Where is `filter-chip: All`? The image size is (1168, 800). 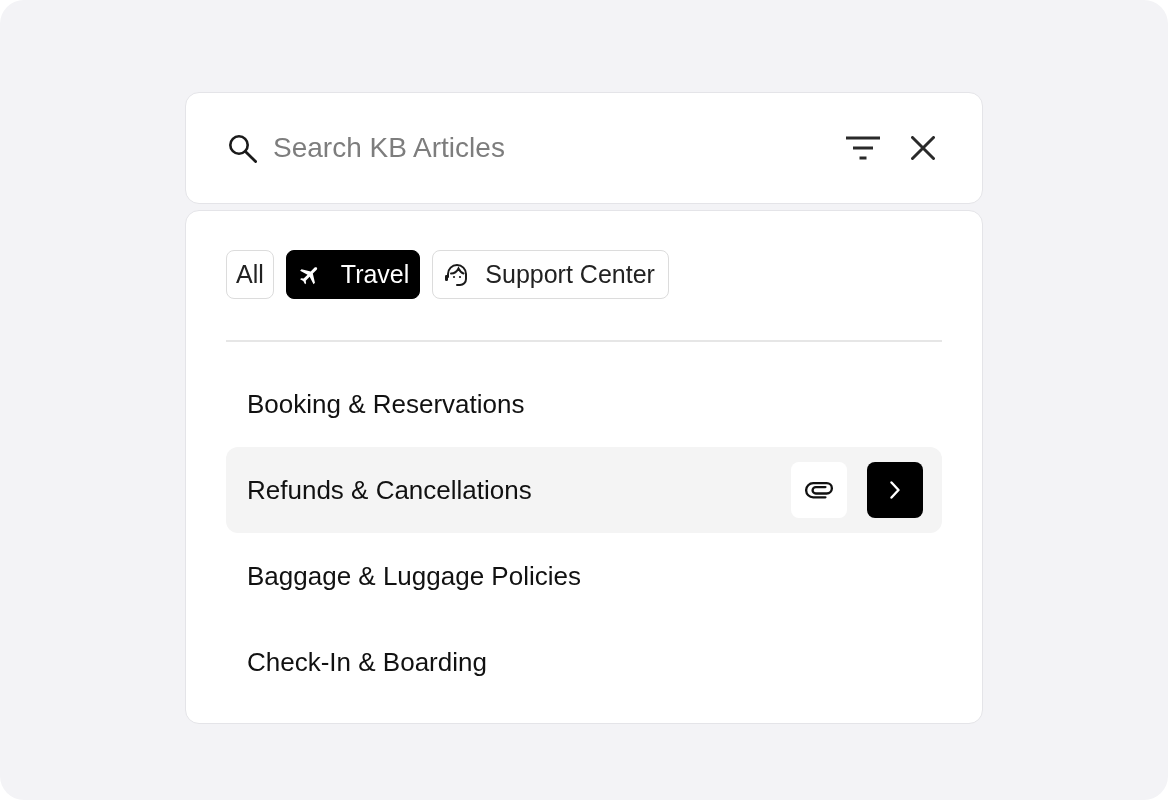
filter-chip: All is located at coordinates (250, 274).